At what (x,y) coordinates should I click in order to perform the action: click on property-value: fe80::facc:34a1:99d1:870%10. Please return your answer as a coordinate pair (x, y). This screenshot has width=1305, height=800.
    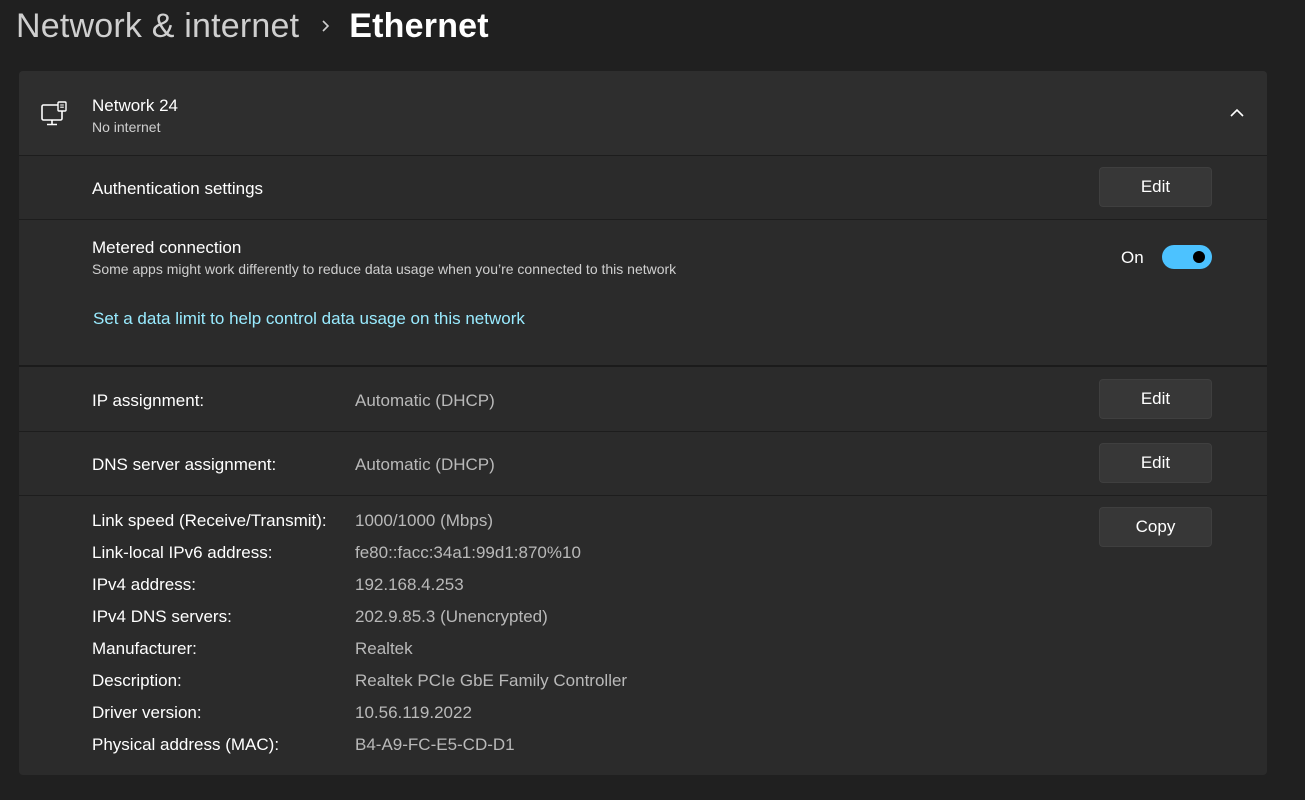
    Looking at the image, I should click on (468, 552).